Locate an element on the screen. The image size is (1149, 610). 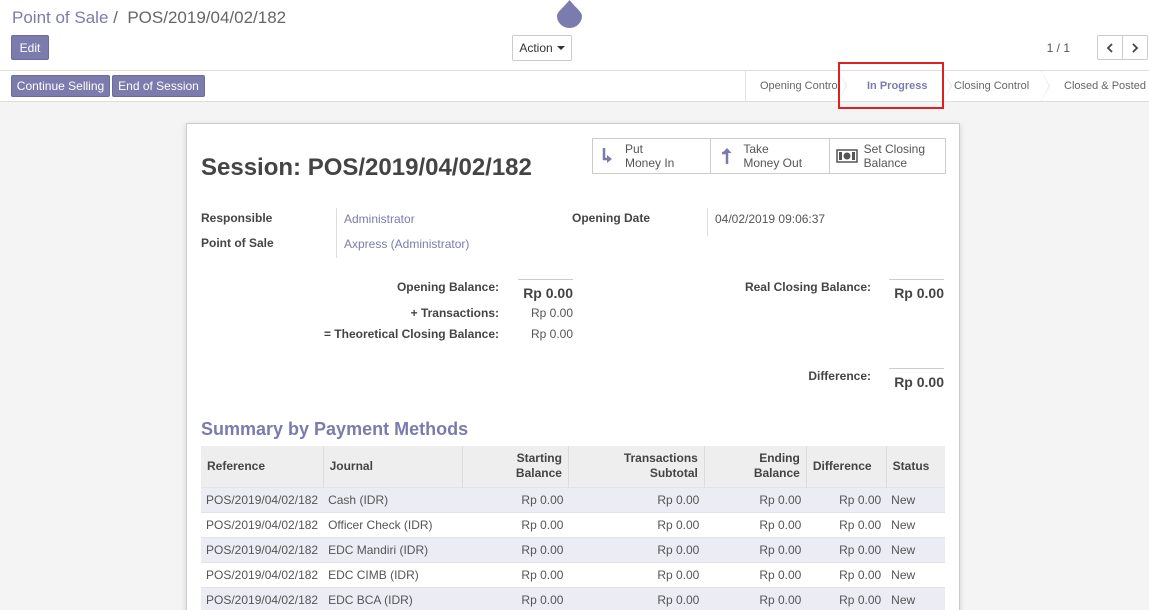
opening-date-label: Opening Date is located at coordinates (611, 218).